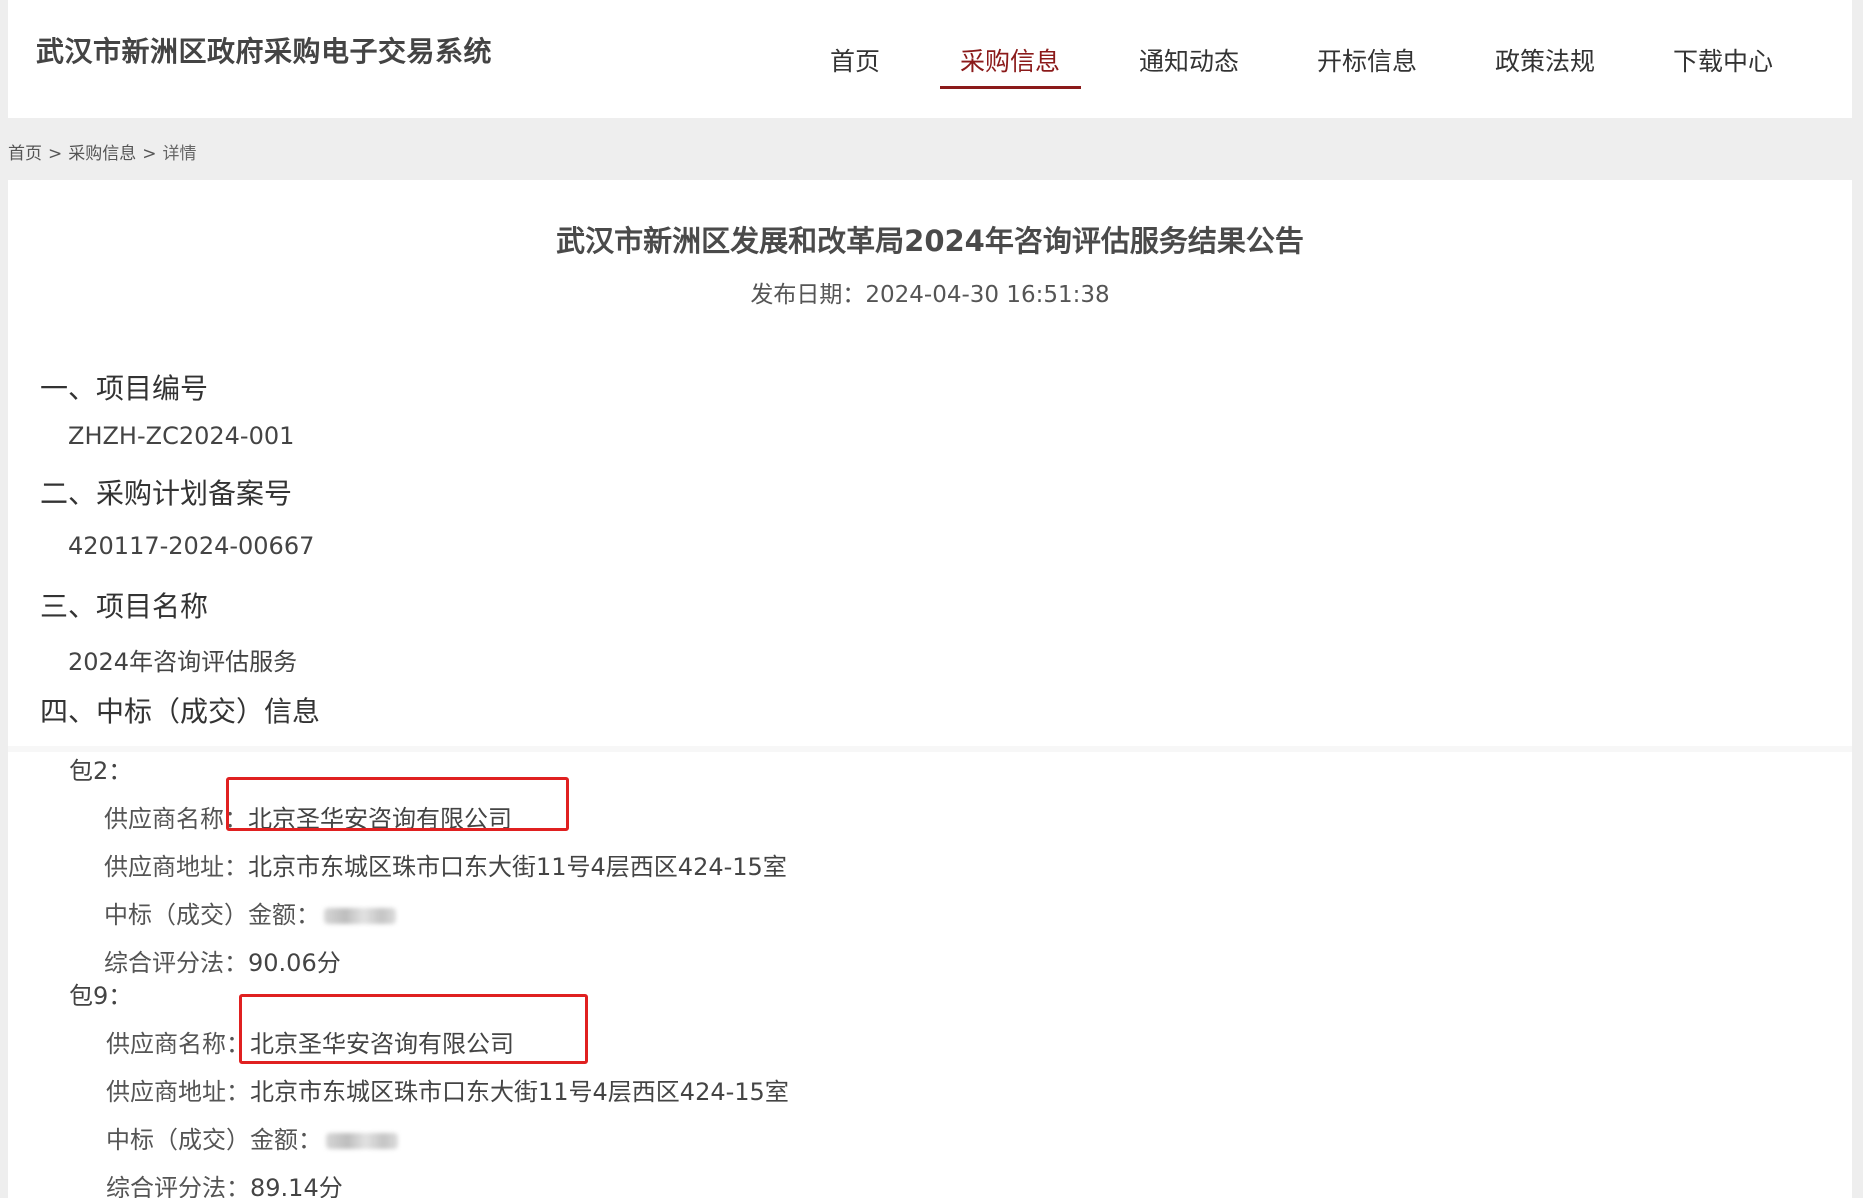  Describe the element at coordinates (124, 388) in the screenshot. I see `section-heading-project-number: 一、项目编号` at that location.